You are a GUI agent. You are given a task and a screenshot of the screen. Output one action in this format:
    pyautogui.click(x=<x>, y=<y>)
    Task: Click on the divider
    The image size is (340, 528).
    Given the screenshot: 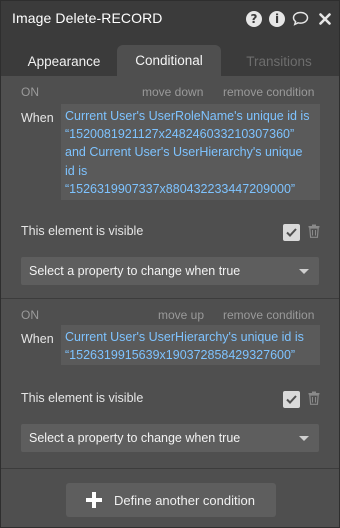 What is the action you would take?
    pyautogui.click(x=170, y=468)
    